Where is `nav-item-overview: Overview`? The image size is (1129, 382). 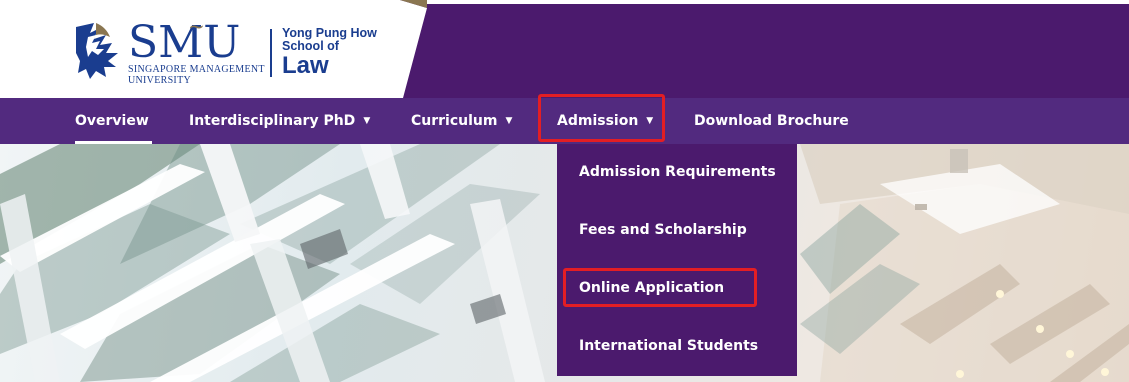 nav-item-overview: Overview is located at coordinates (112, 121).